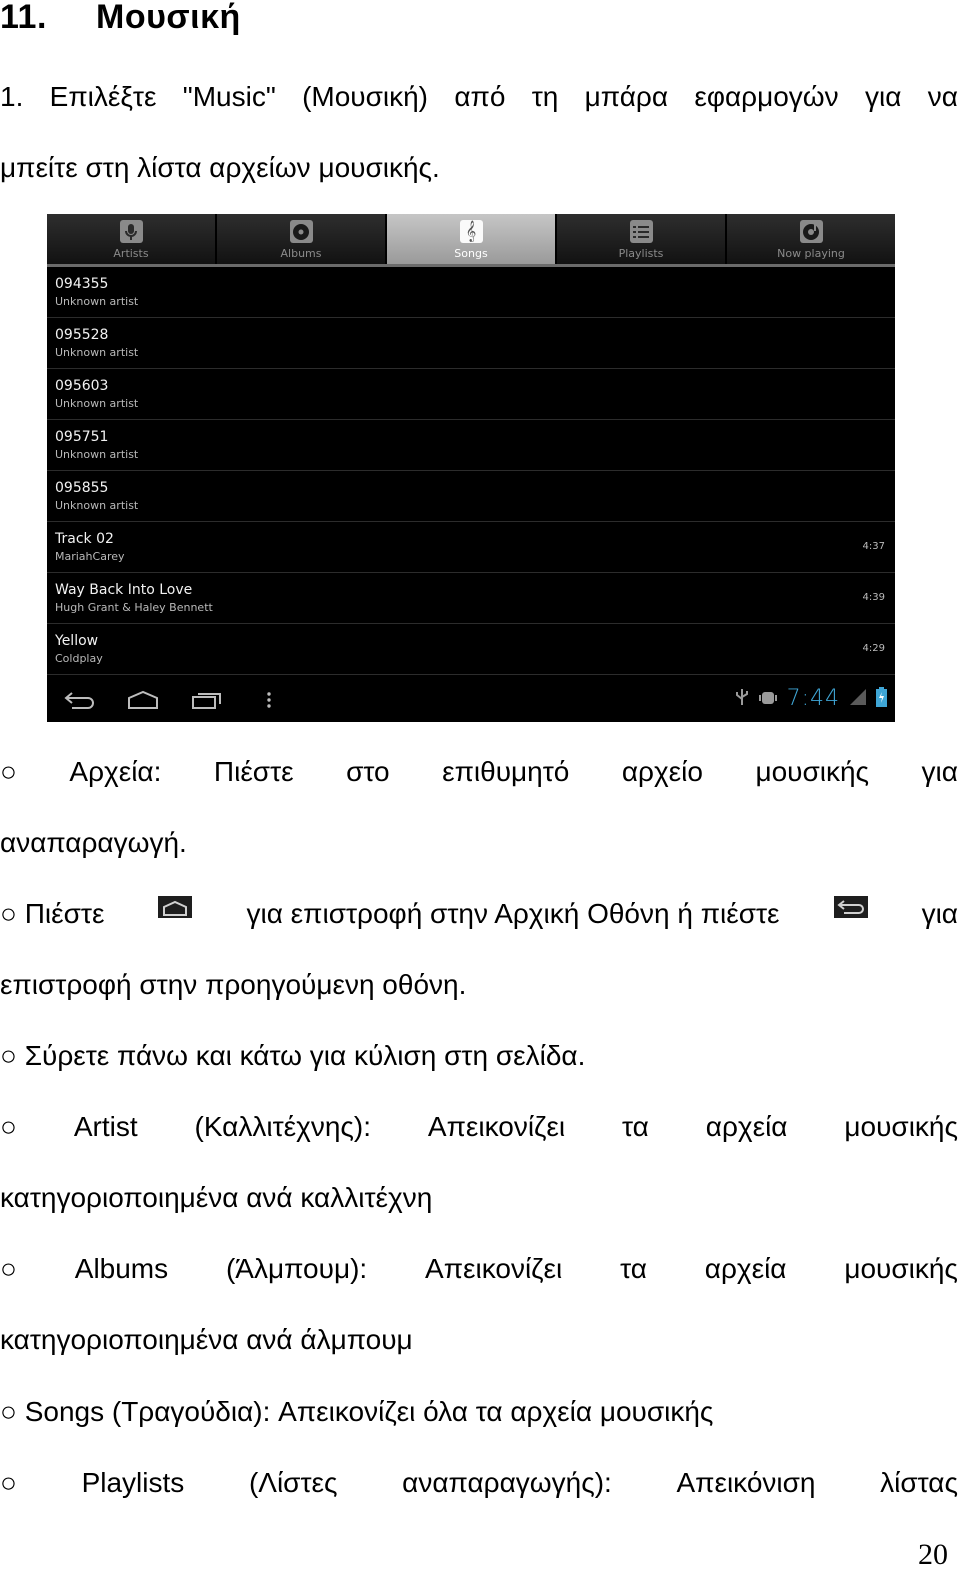  What do you see at coordinates (301, 253) in the screenshot?
I see `tab-label: Albums` at bounding box center [301, 253].